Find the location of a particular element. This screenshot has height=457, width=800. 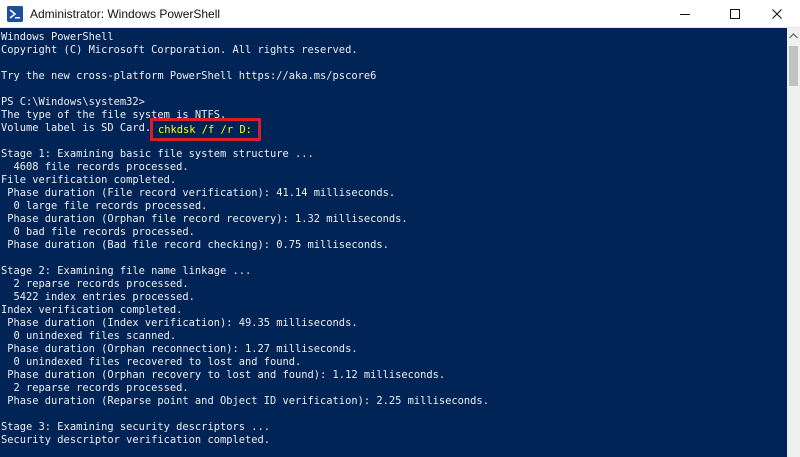

console-line: 0 bad file records processed. is located at coordinates (98, 232).